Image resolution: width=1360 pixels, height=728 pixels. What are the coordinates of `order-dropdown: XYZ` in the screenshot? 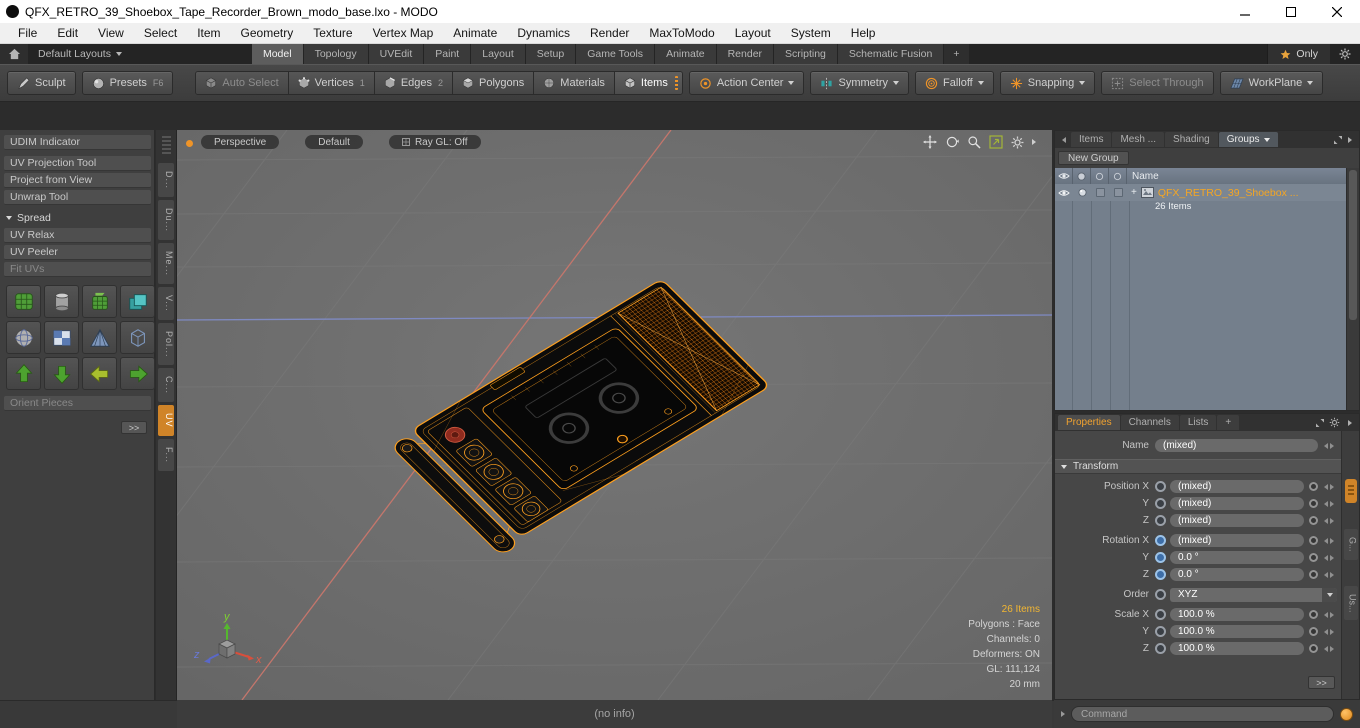 It's located at (1253, 594).